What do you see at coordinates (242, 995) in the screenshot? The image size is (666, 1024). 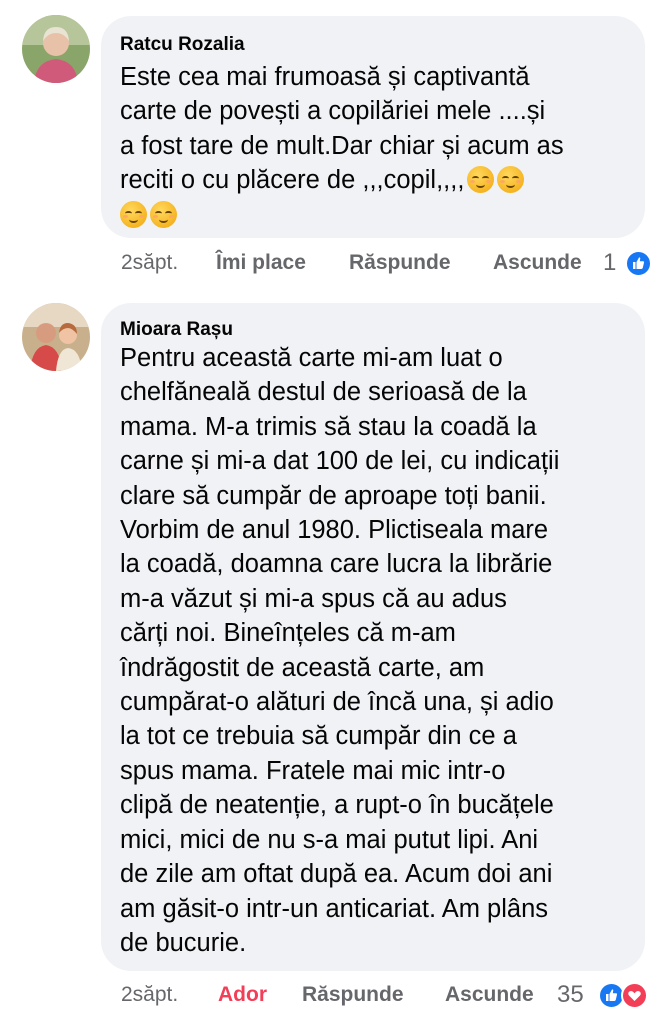 I see `love-reaction-button: Ador` at bounding box center [242, 995].